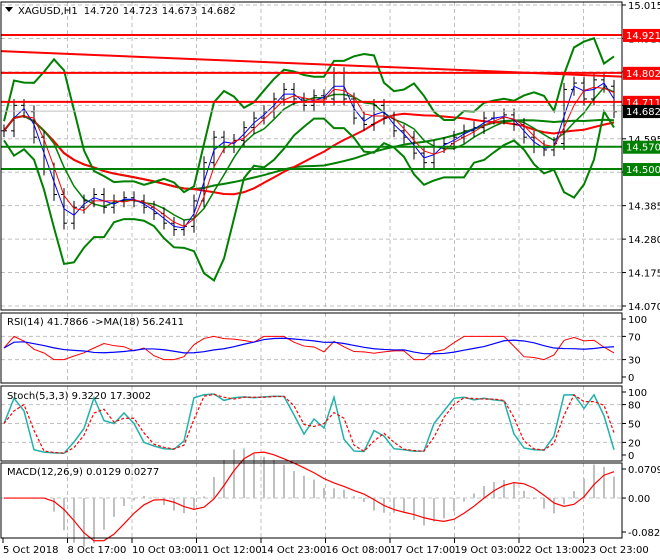 This screenshot has height=560, width=660. I want to click on long-ma-red-line, so click(309, 154).